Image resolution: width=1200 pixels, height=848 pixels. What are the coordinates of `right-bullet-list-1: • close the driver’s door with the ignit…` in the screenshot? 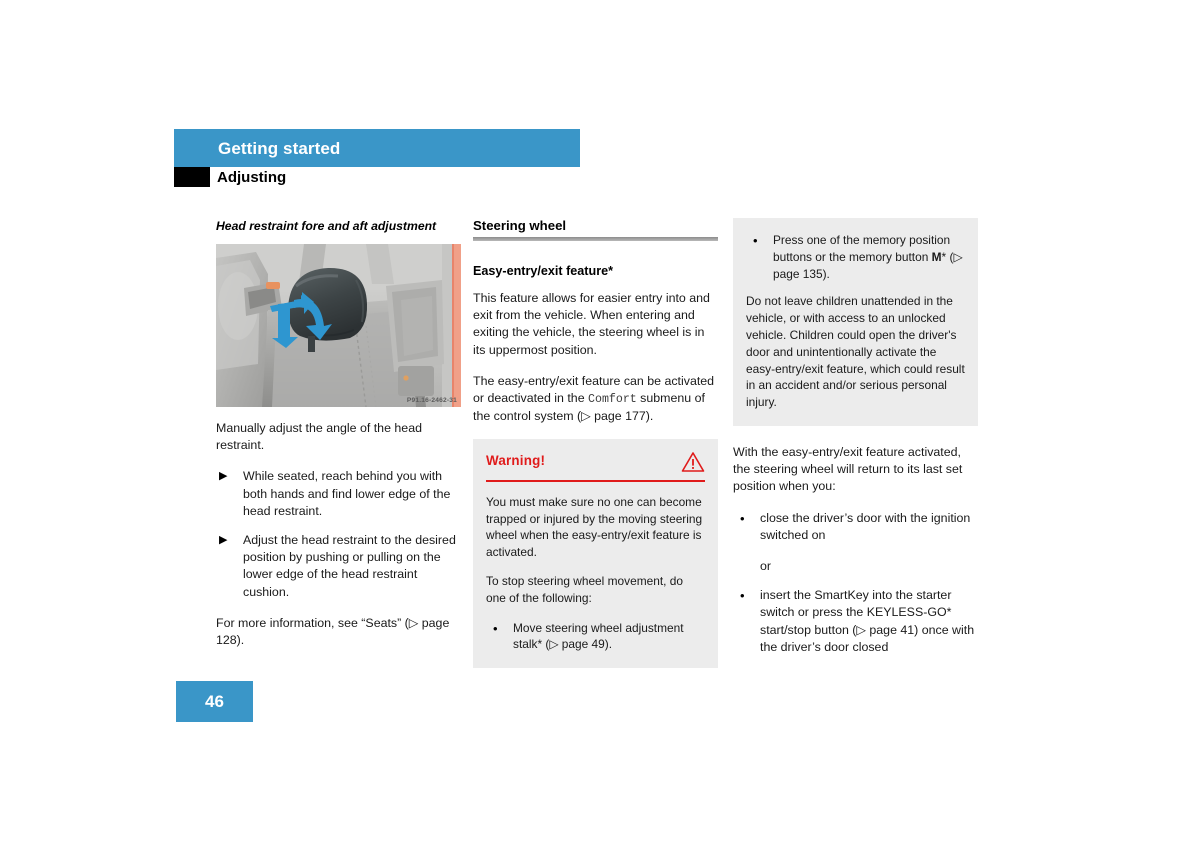 It's located at (855, 527).